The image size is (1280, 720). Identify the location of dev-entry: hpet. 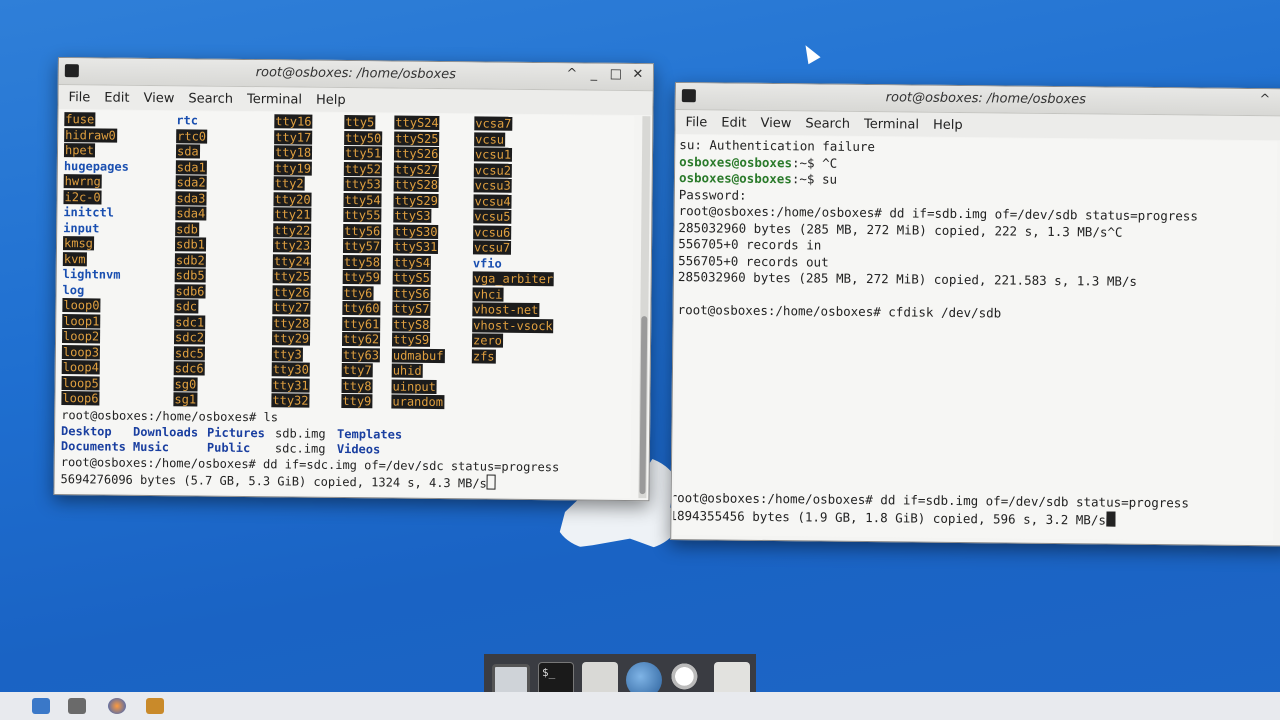
(79, 150).